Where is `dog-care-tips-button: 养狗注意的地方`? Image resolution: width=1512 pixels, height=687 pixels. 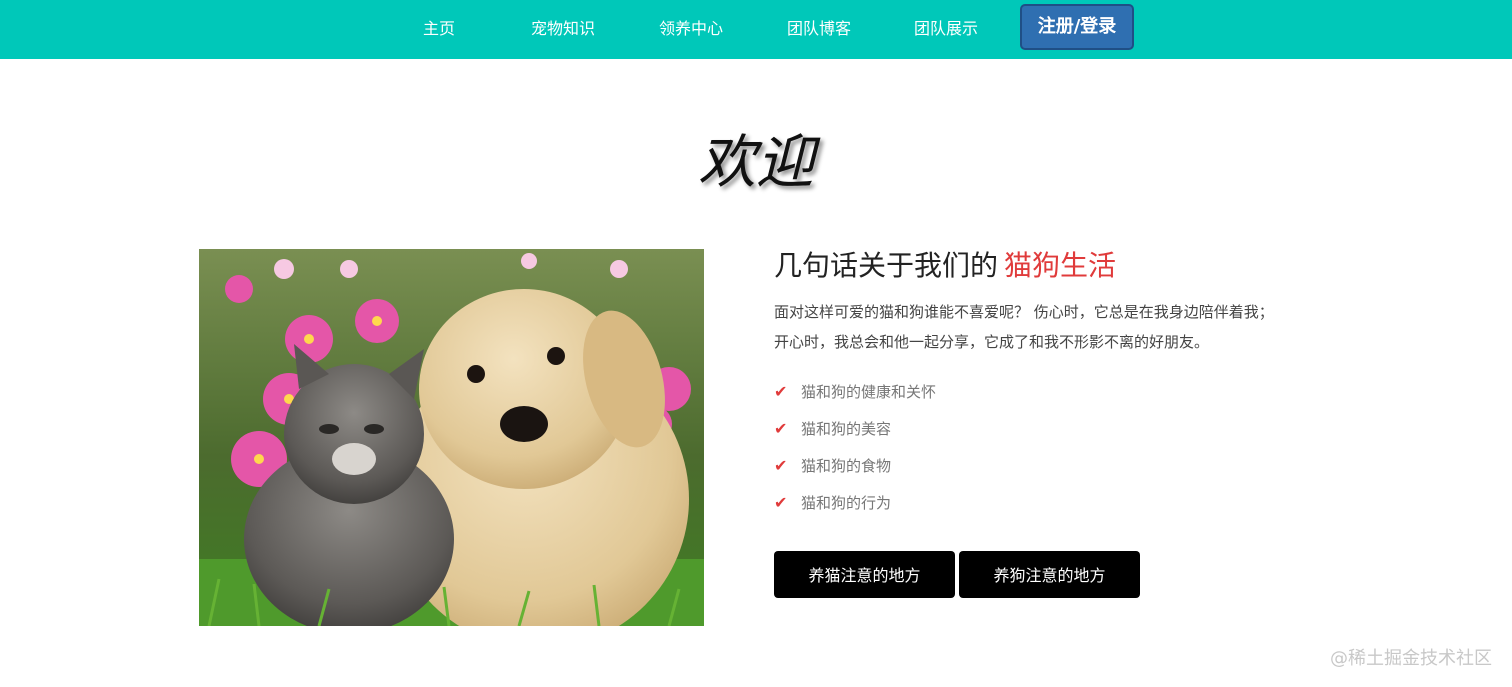
dog-care-tips-button: 养狗注意的地方 is located at coordinates (1049, 574).